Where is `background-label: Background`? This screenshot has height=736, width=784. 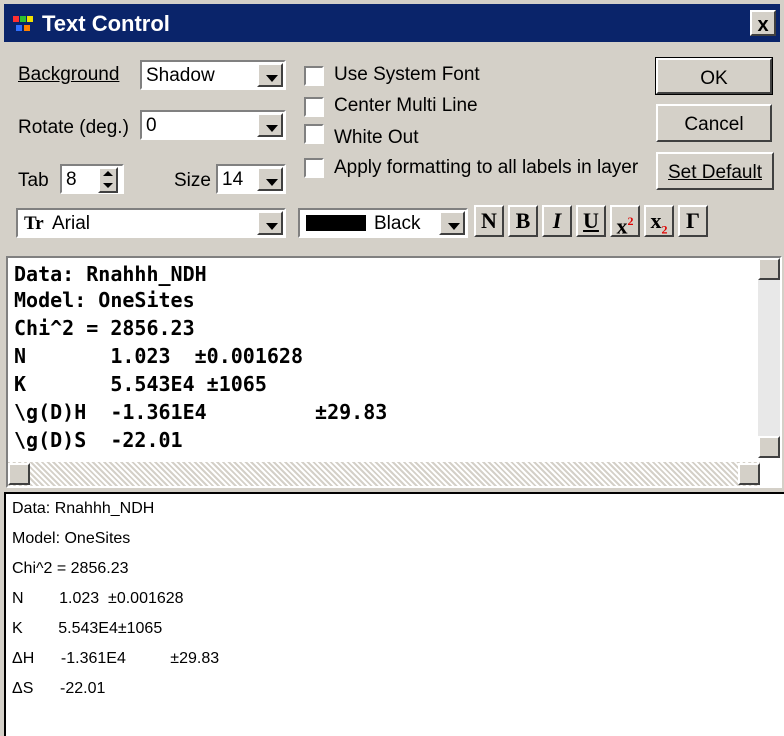 background-label: Background is located at coordinates (69, 74).